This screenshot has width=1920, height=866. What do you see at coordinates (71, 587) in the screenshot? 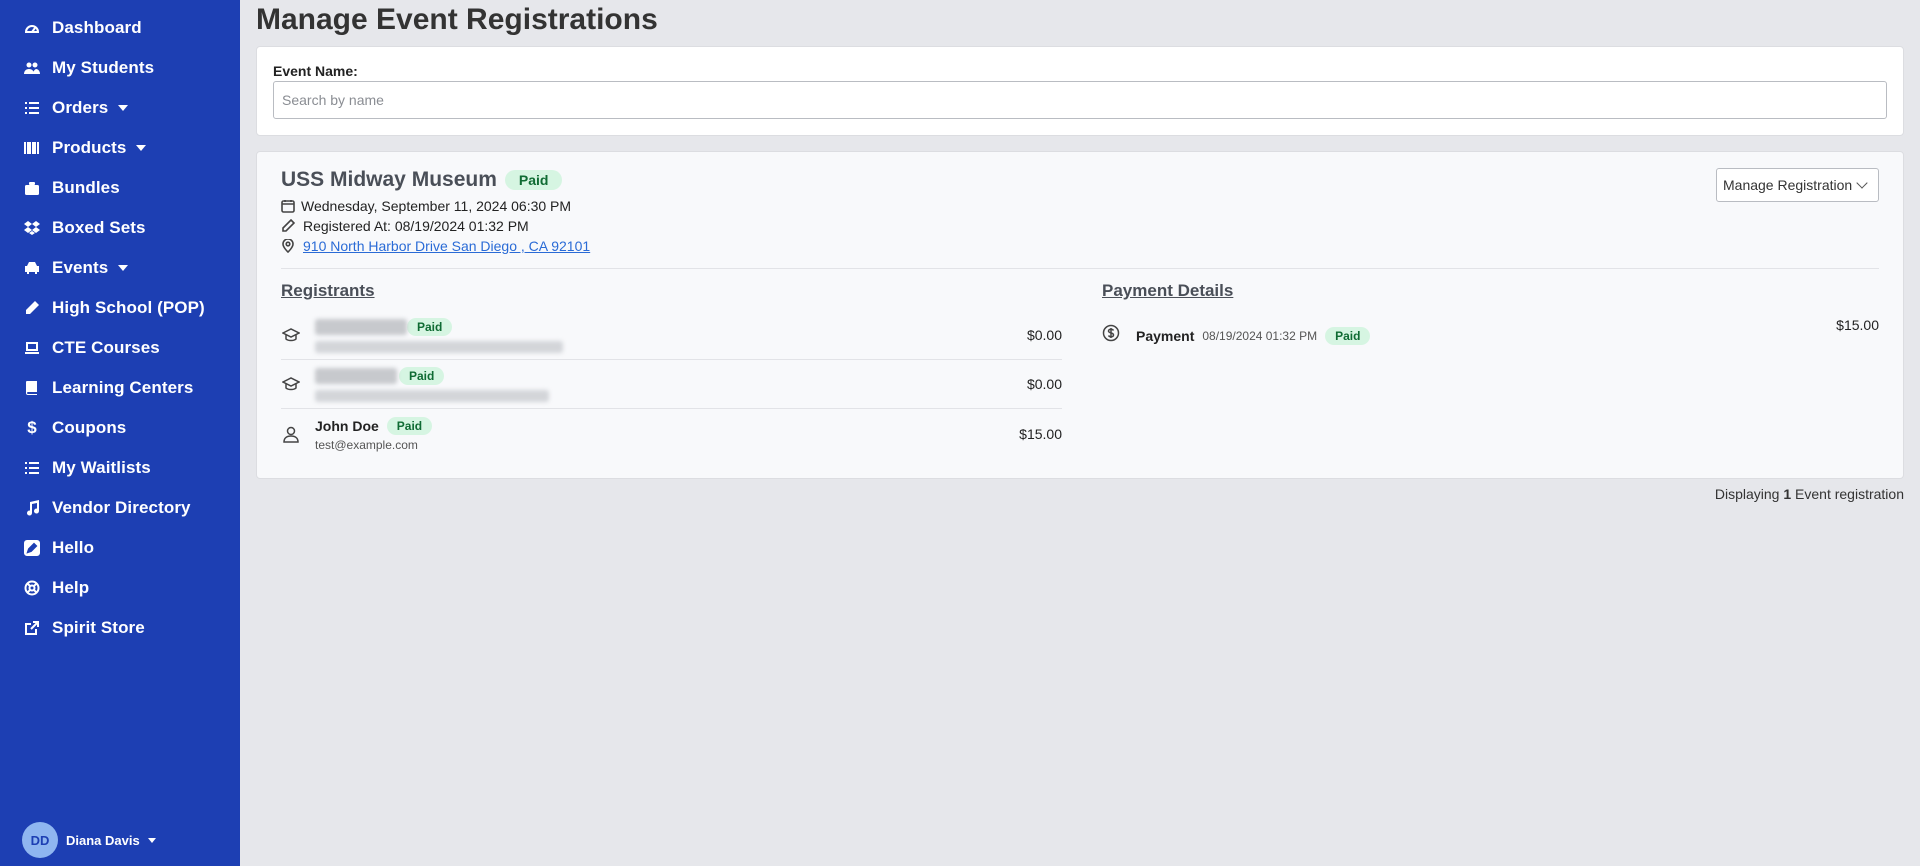
I see `sidebar-item-label: Help` at bounding box center [71, 587].